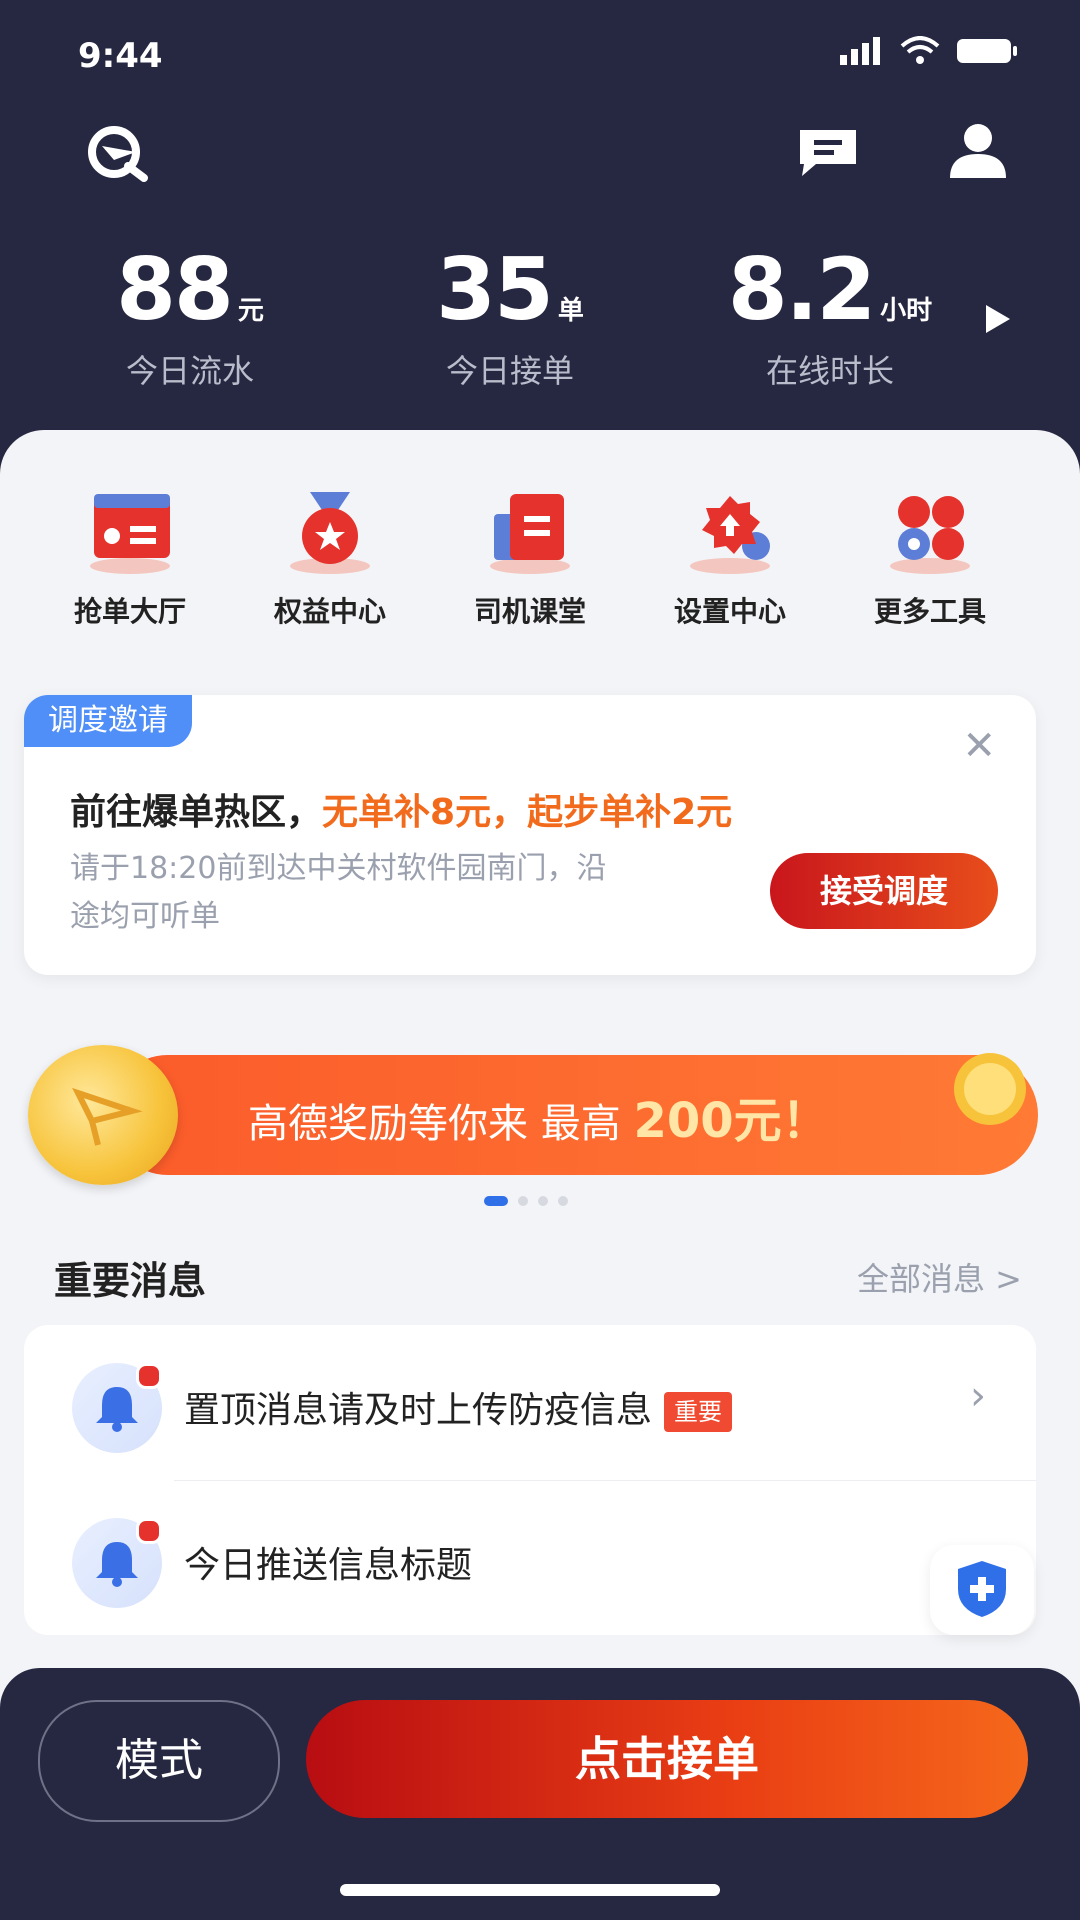 The width and height of the screenshot is (1080, 1920). I want to click on coin-icon, so click(103, 1115).